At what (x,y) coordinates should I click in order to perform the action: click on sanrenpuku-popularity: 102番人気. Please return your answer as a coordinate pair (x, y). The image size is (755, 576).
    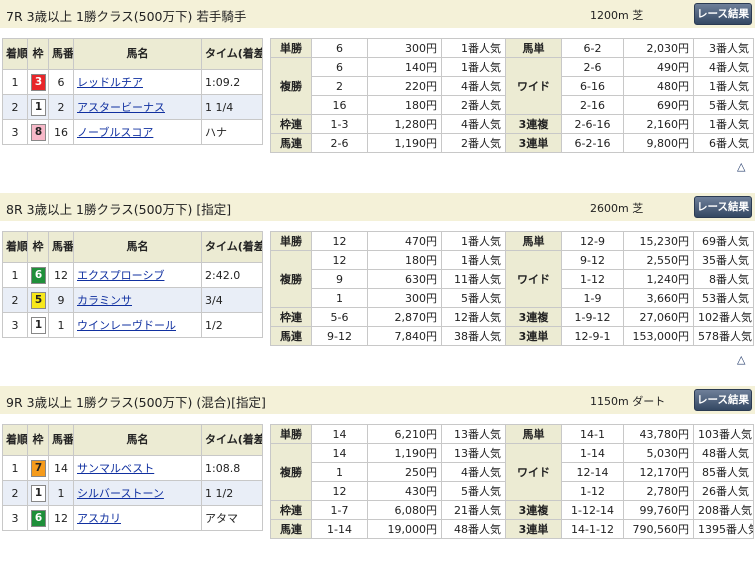
    Looking at the image, I should click on (723, 317).